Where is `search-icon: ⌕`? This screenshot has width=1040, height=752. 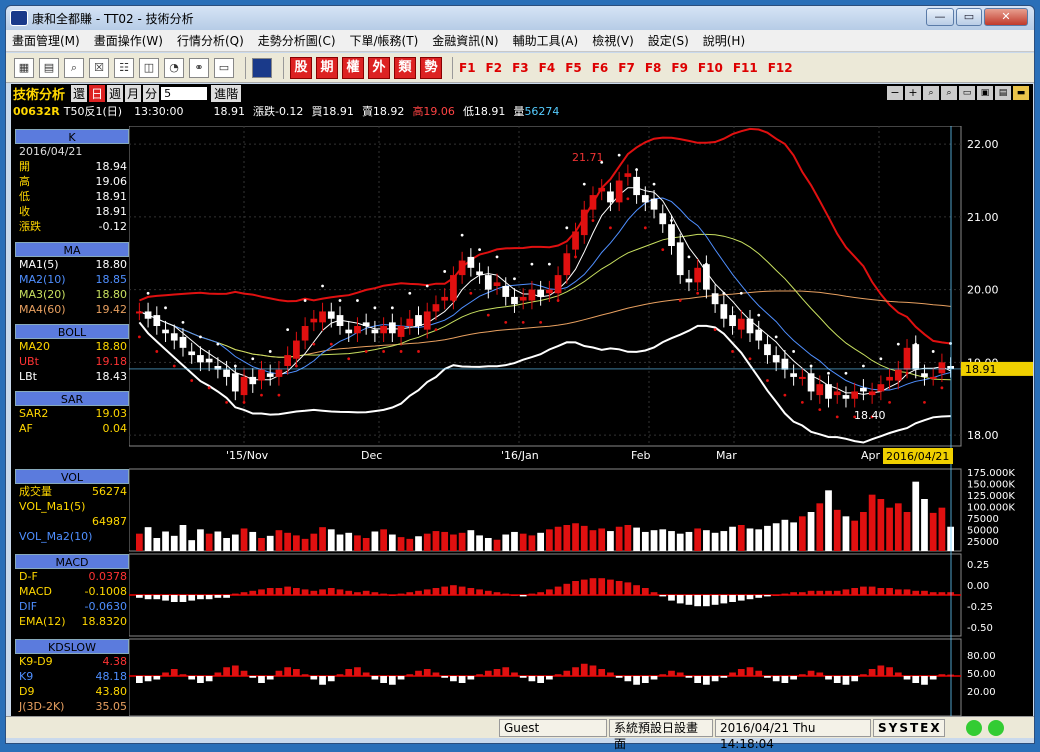 search-icon: ⌕ is located at coordinates (74, 67).